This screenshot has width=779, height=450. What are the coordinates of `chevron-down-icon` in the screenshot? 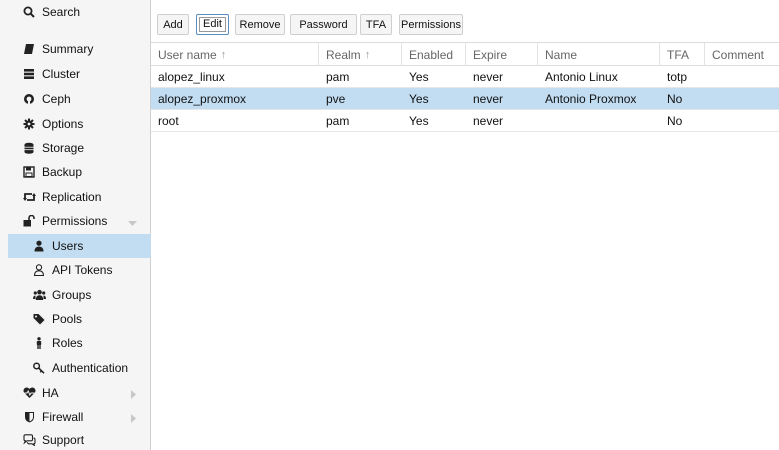 It's located at (132, 223).